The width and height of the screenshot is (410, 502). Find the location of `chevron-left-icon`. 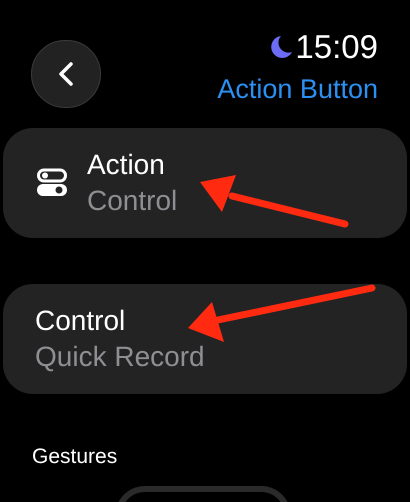

chevron-left-icon is located at coordinates (66, 74).